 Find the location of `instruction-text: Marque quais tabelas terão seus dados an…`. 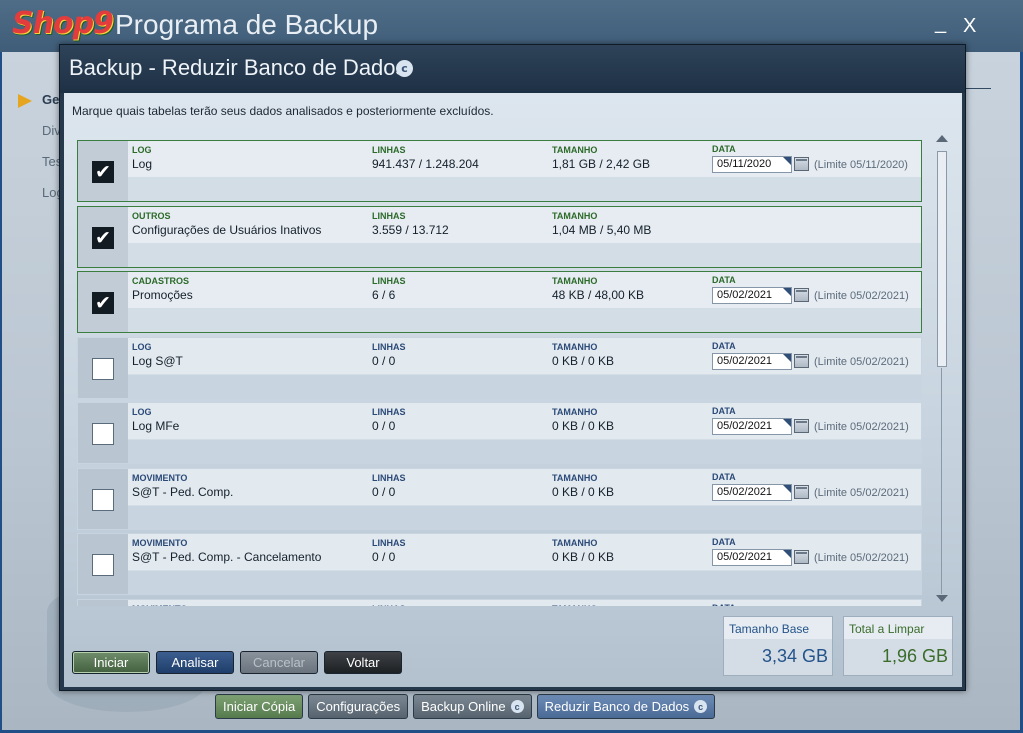

instruction-text: Marque quais tabelas terão seus dados an… is located at coordinates (283, 111).